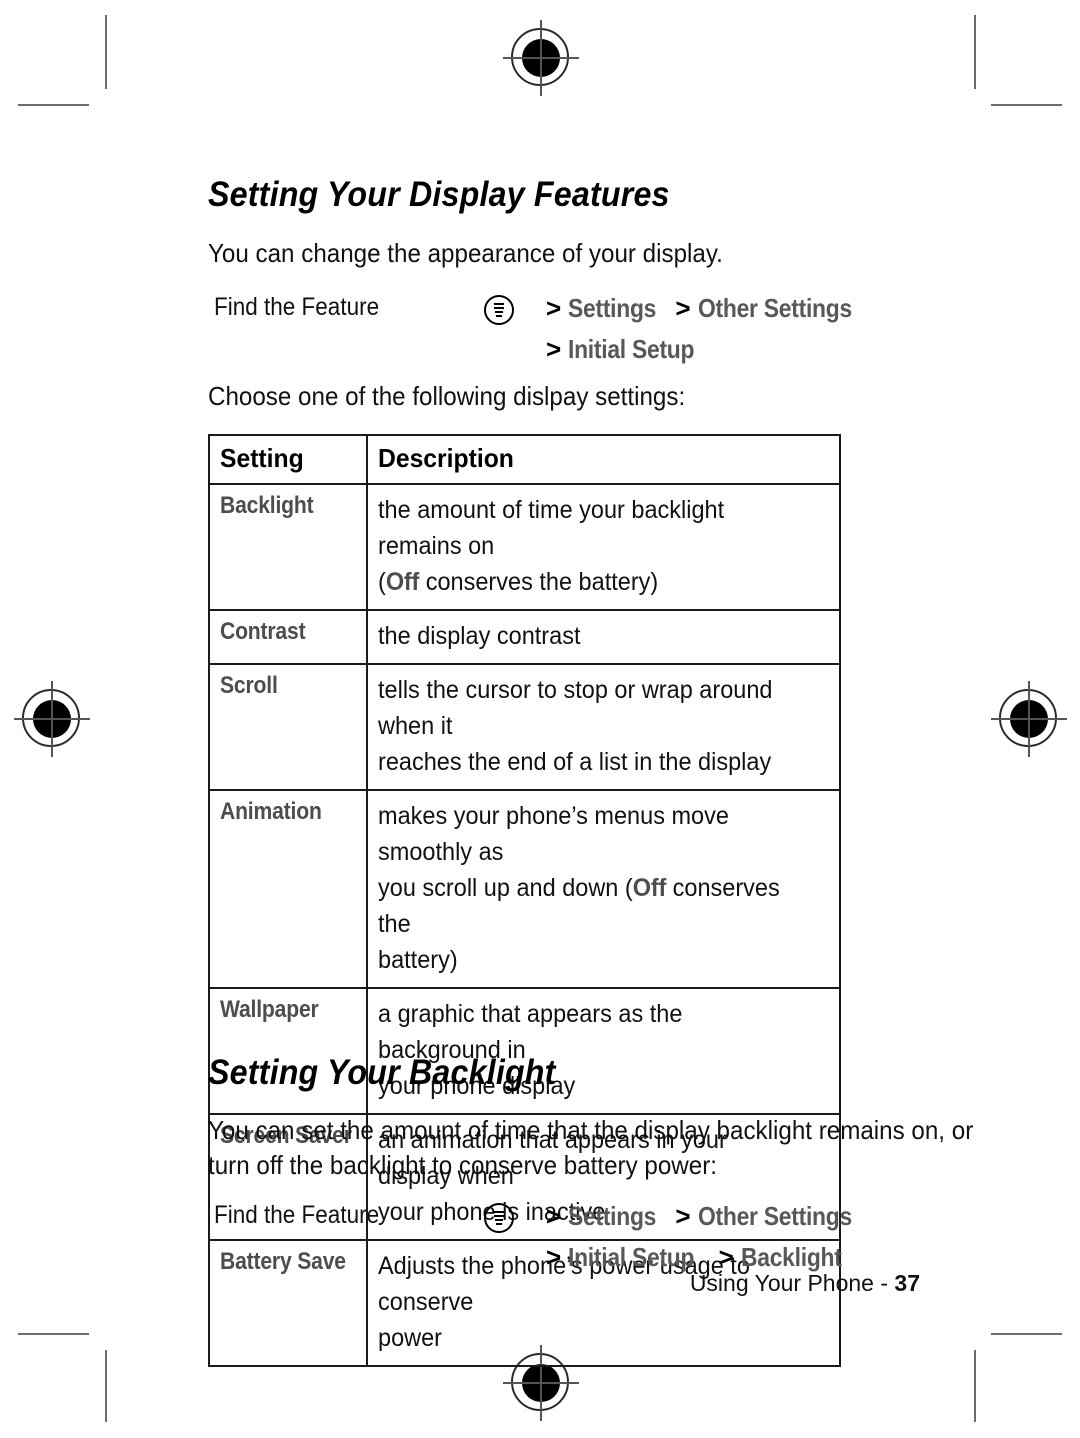 The height and width of the screenshot is (1438, 1080). Describe the element at coordinates (410, 1338) in the screenshot. I see `description-text: power` at that location.